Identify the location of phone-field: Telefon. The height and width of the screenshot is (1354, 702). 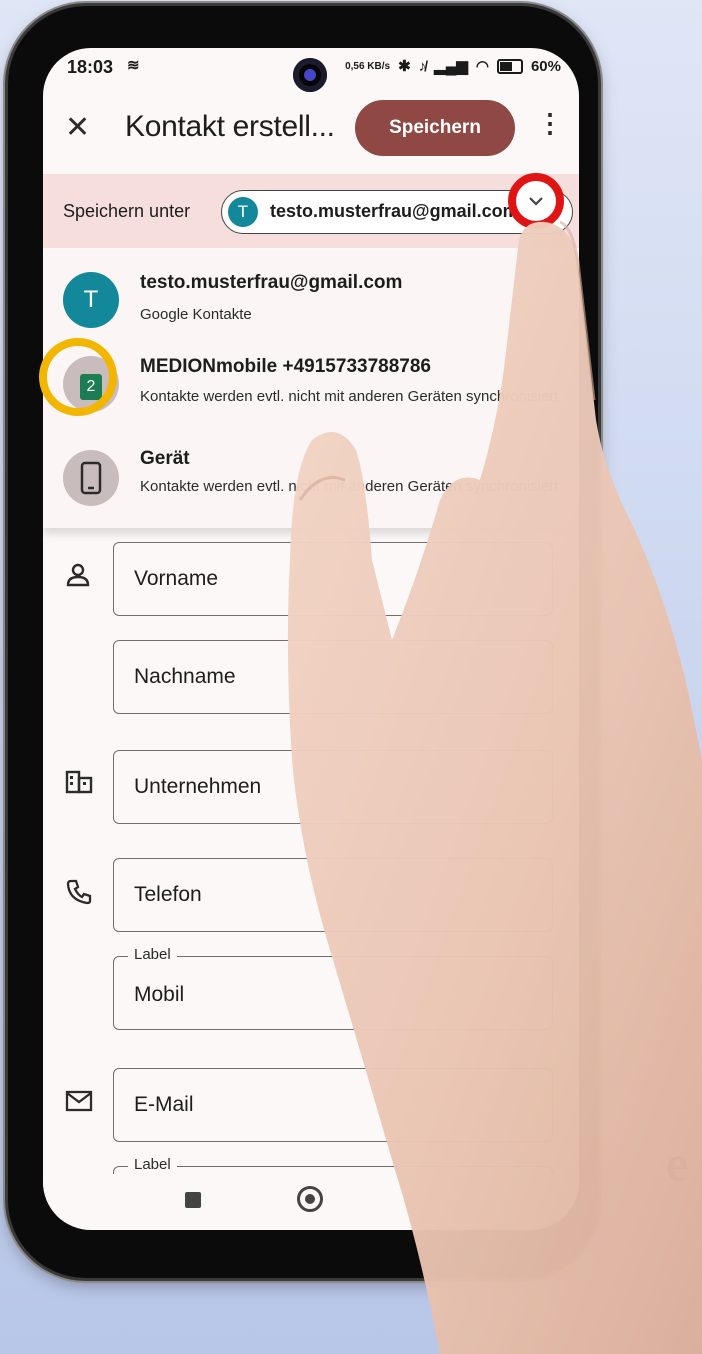
(333, 895).